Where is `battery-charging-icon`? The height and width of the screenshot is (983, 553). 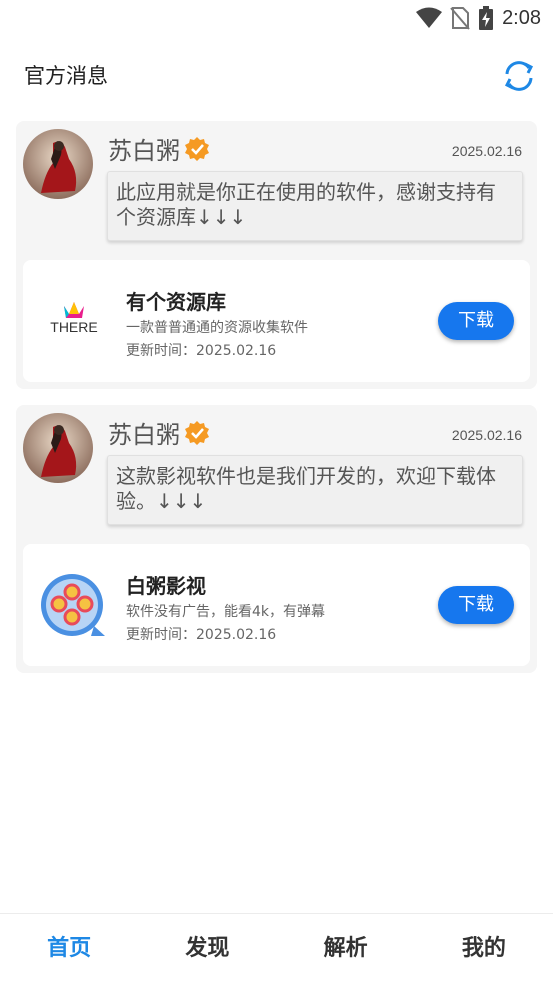
battery-charging-icon is located at coordinates (486, 18).